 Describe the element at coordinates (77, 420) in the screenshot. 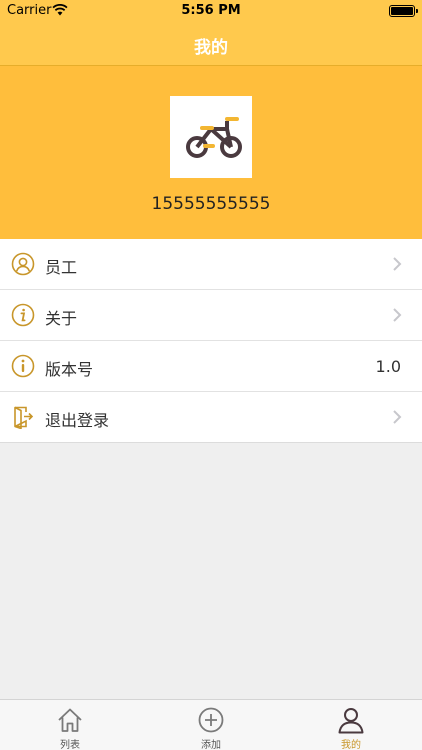

I see `menu-item-label: 退出登录` at that location.